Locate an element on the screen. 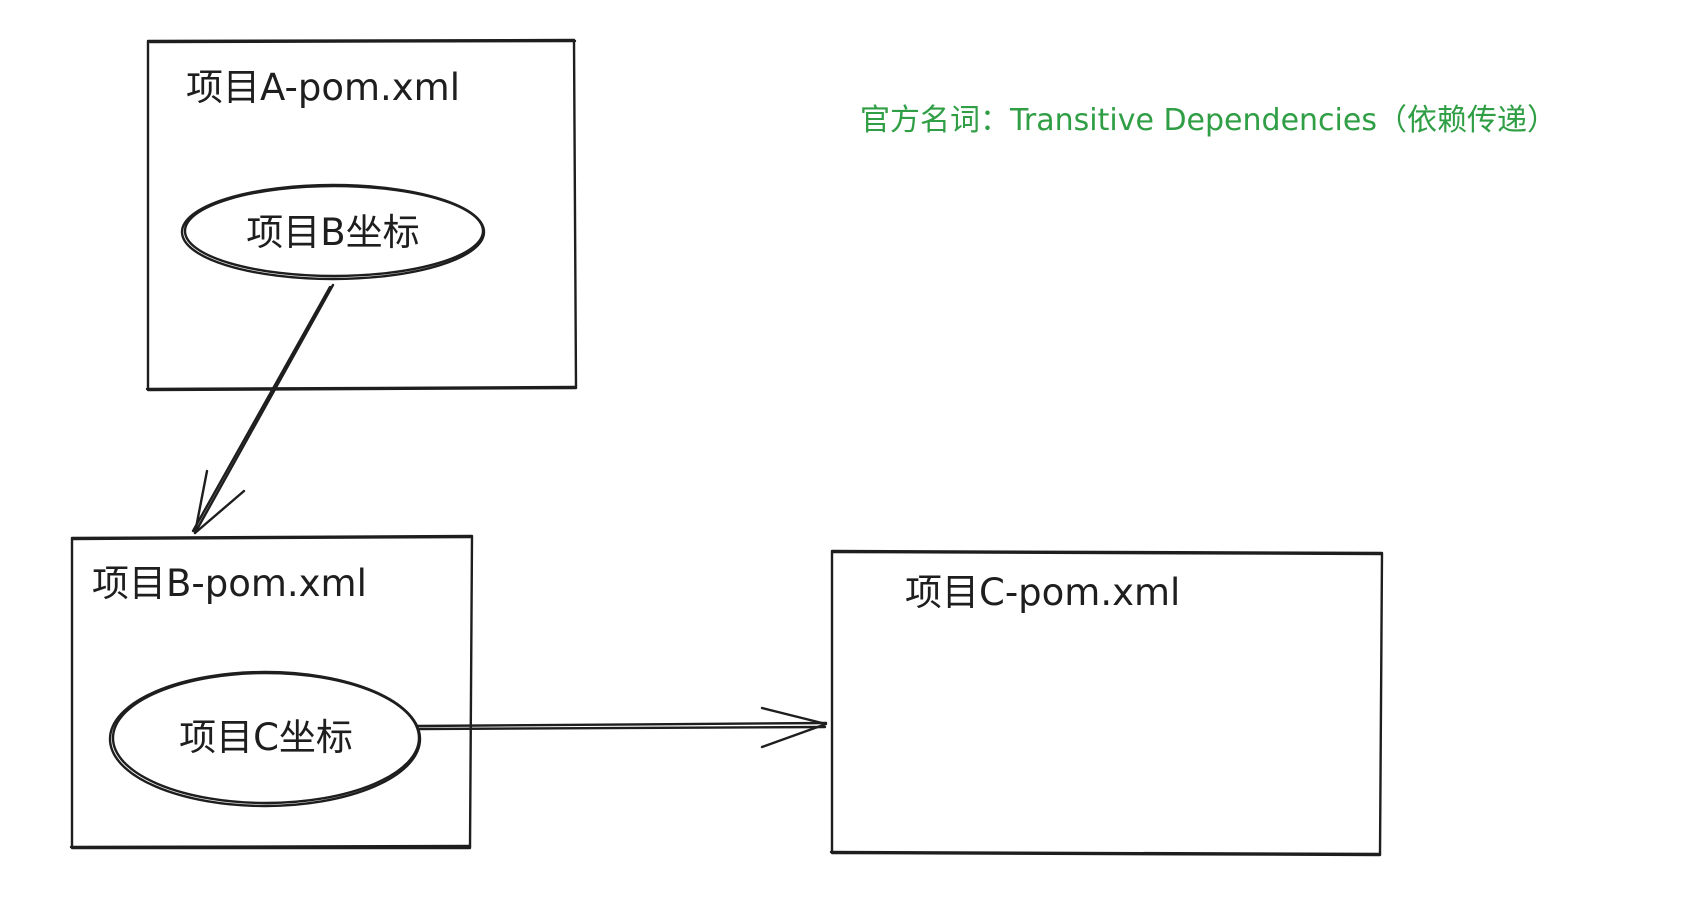  project-c-coordinate-ellipse: 项目C坐标 is located at coordinates (265, 739).